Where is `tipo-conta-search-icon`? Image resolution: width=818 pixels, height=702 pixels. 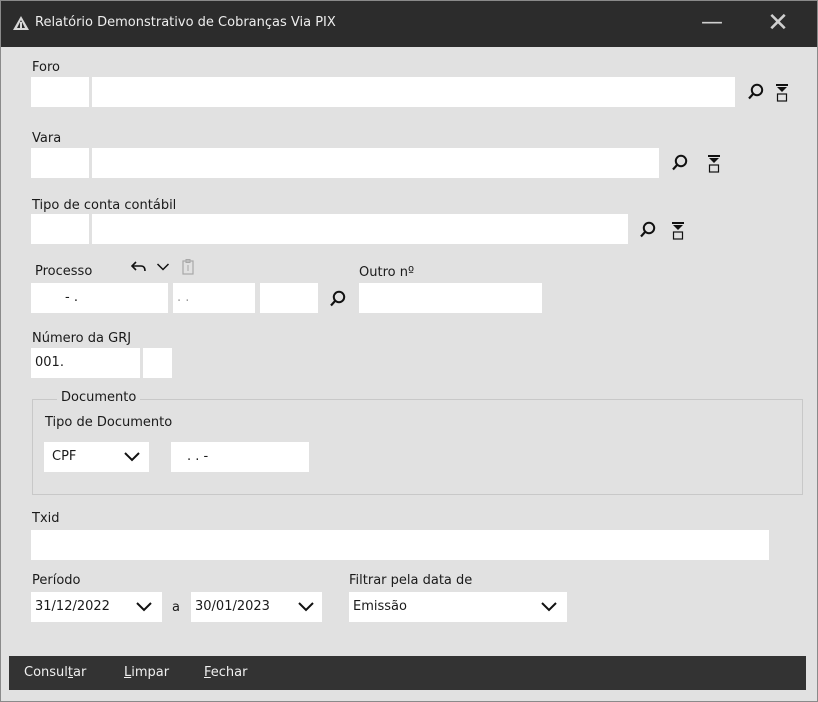
tipo-conta-search-icon is located at coordinates (648, 230).